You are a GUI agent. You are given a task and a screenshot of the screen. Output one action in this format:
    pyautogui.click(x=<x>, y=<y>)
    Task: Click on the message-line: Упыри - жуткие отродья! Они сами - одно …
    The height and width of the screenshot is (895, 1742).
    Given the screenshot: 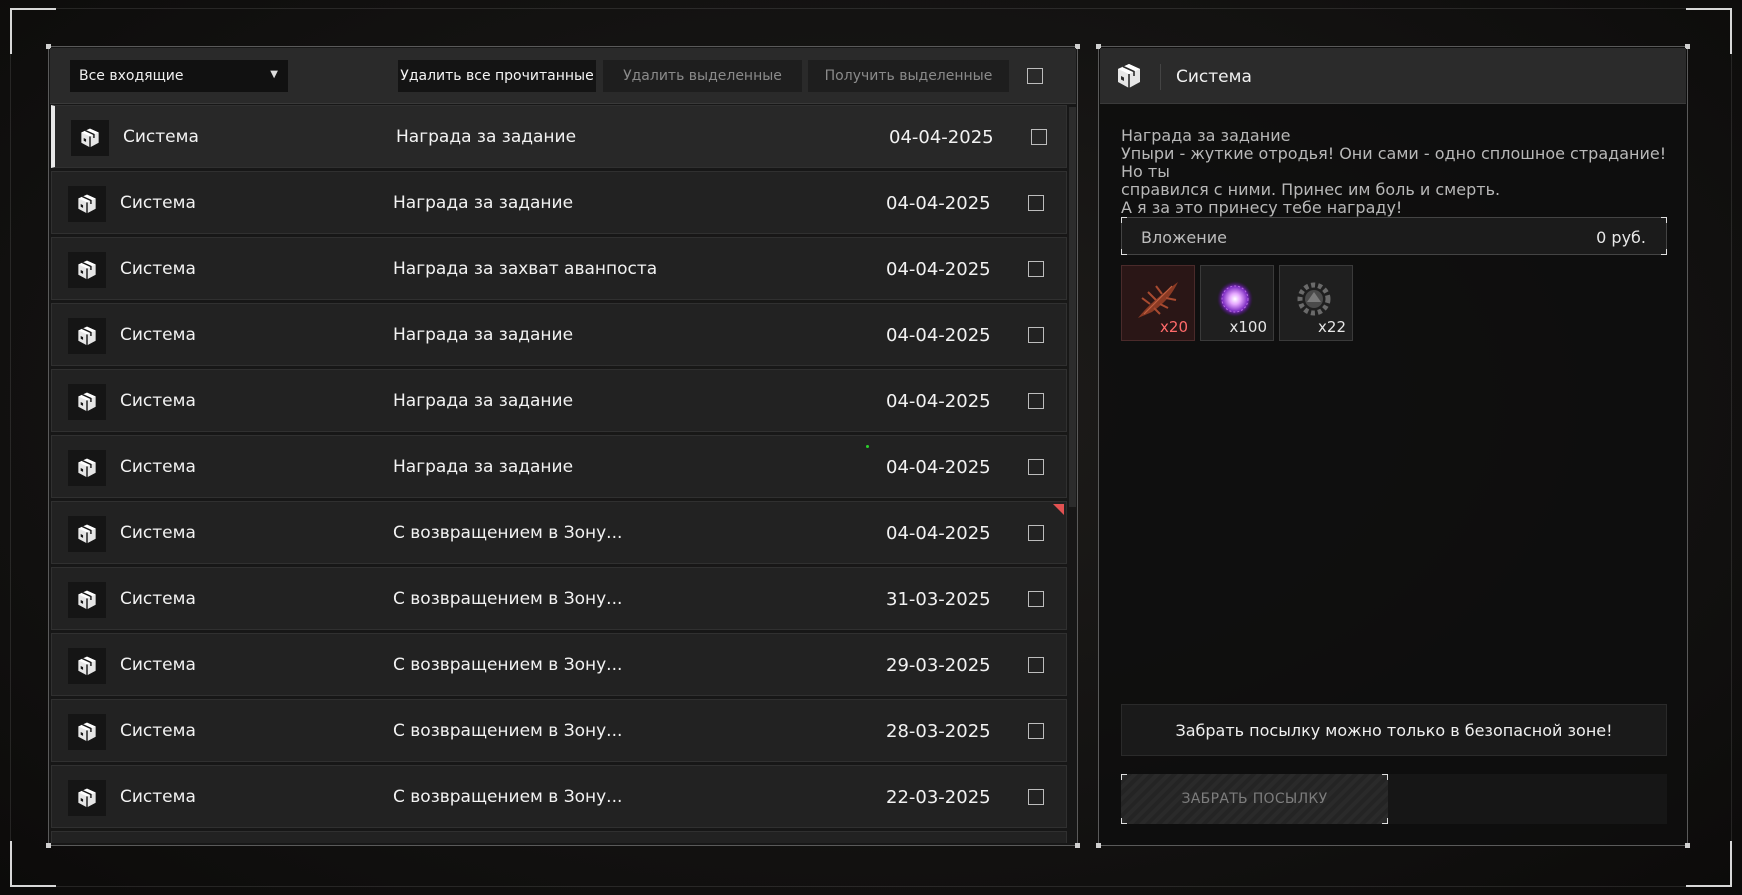 What is the action you would take?
    pyautogui.click(x=1396, y=162)
    